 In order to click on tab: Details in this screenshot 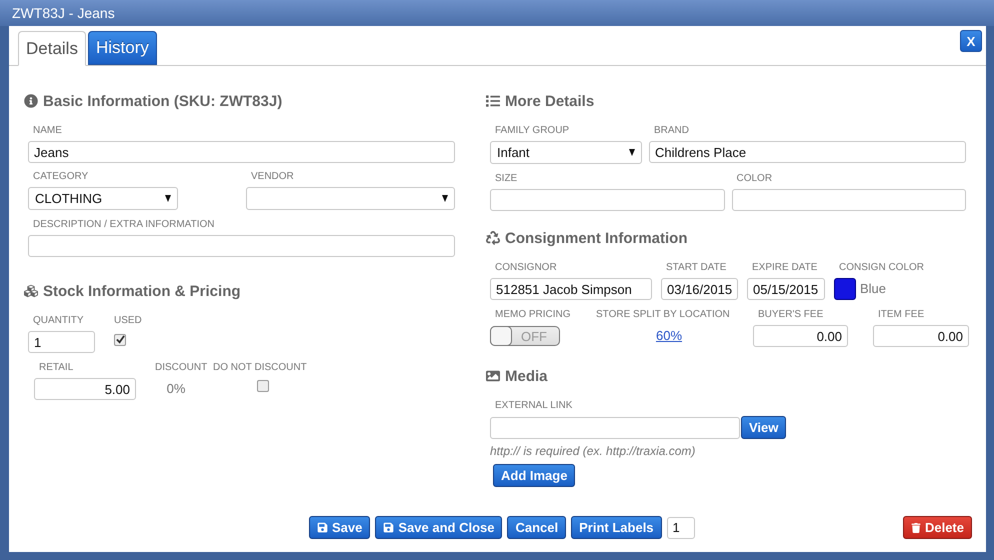, I will do `click(52, 48)`.